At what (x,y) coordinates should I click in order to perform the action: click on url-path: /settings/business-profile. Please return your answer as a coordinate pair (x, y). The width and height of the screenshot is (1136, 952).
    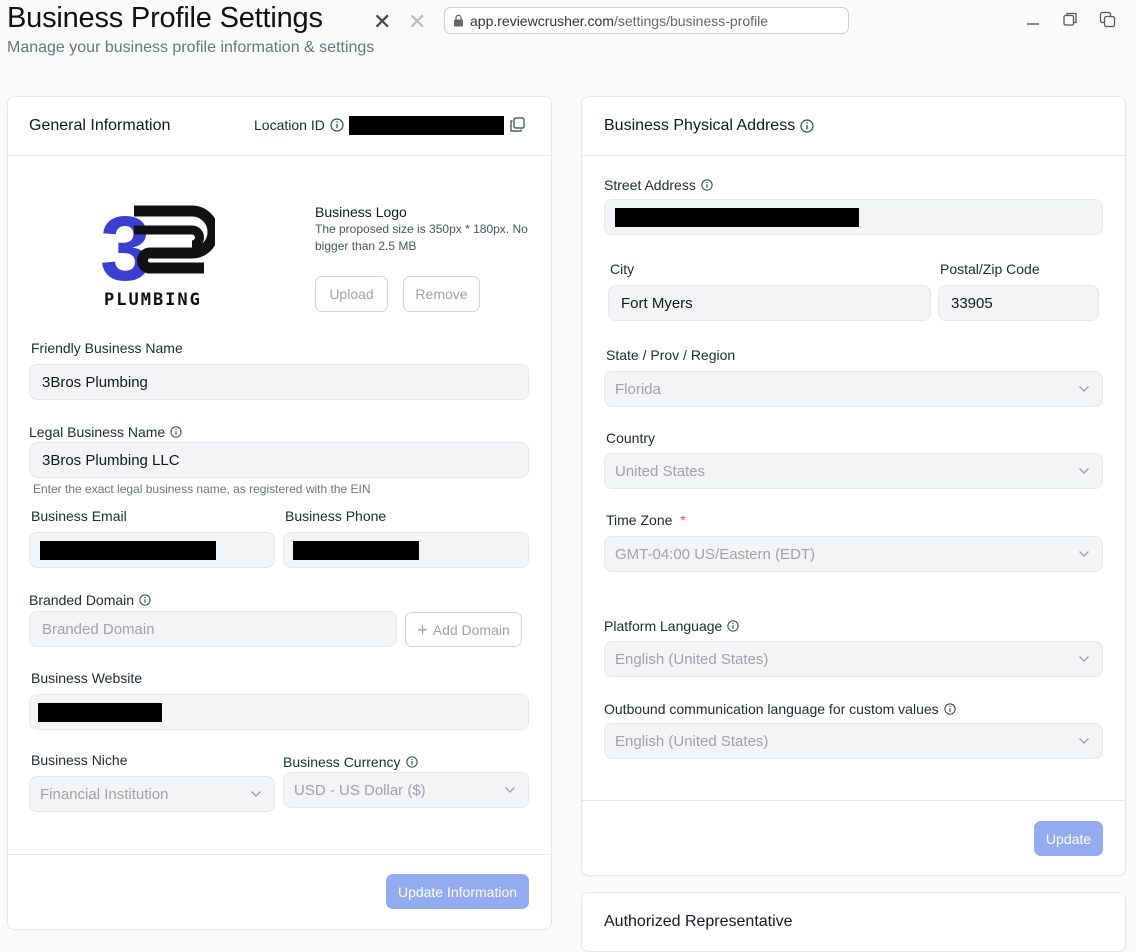
    Looking at the image, I should click on (691, 20).